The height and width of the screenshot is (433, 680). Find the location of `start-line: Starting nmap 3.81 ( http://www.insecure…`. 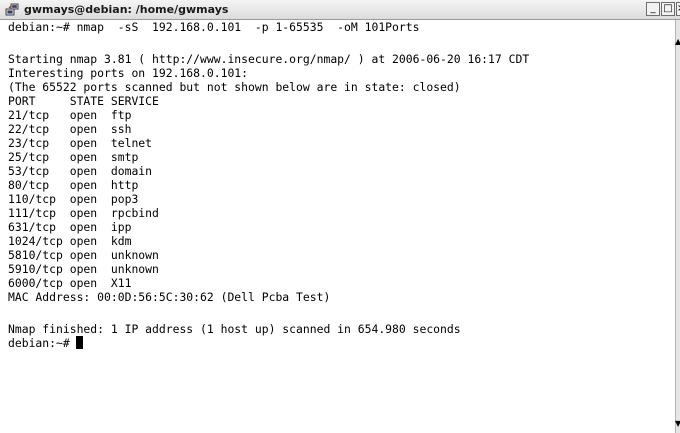

start-line: Starting nmap 3.81 ( http://www.insecure… is located at coordinates (269, 59).